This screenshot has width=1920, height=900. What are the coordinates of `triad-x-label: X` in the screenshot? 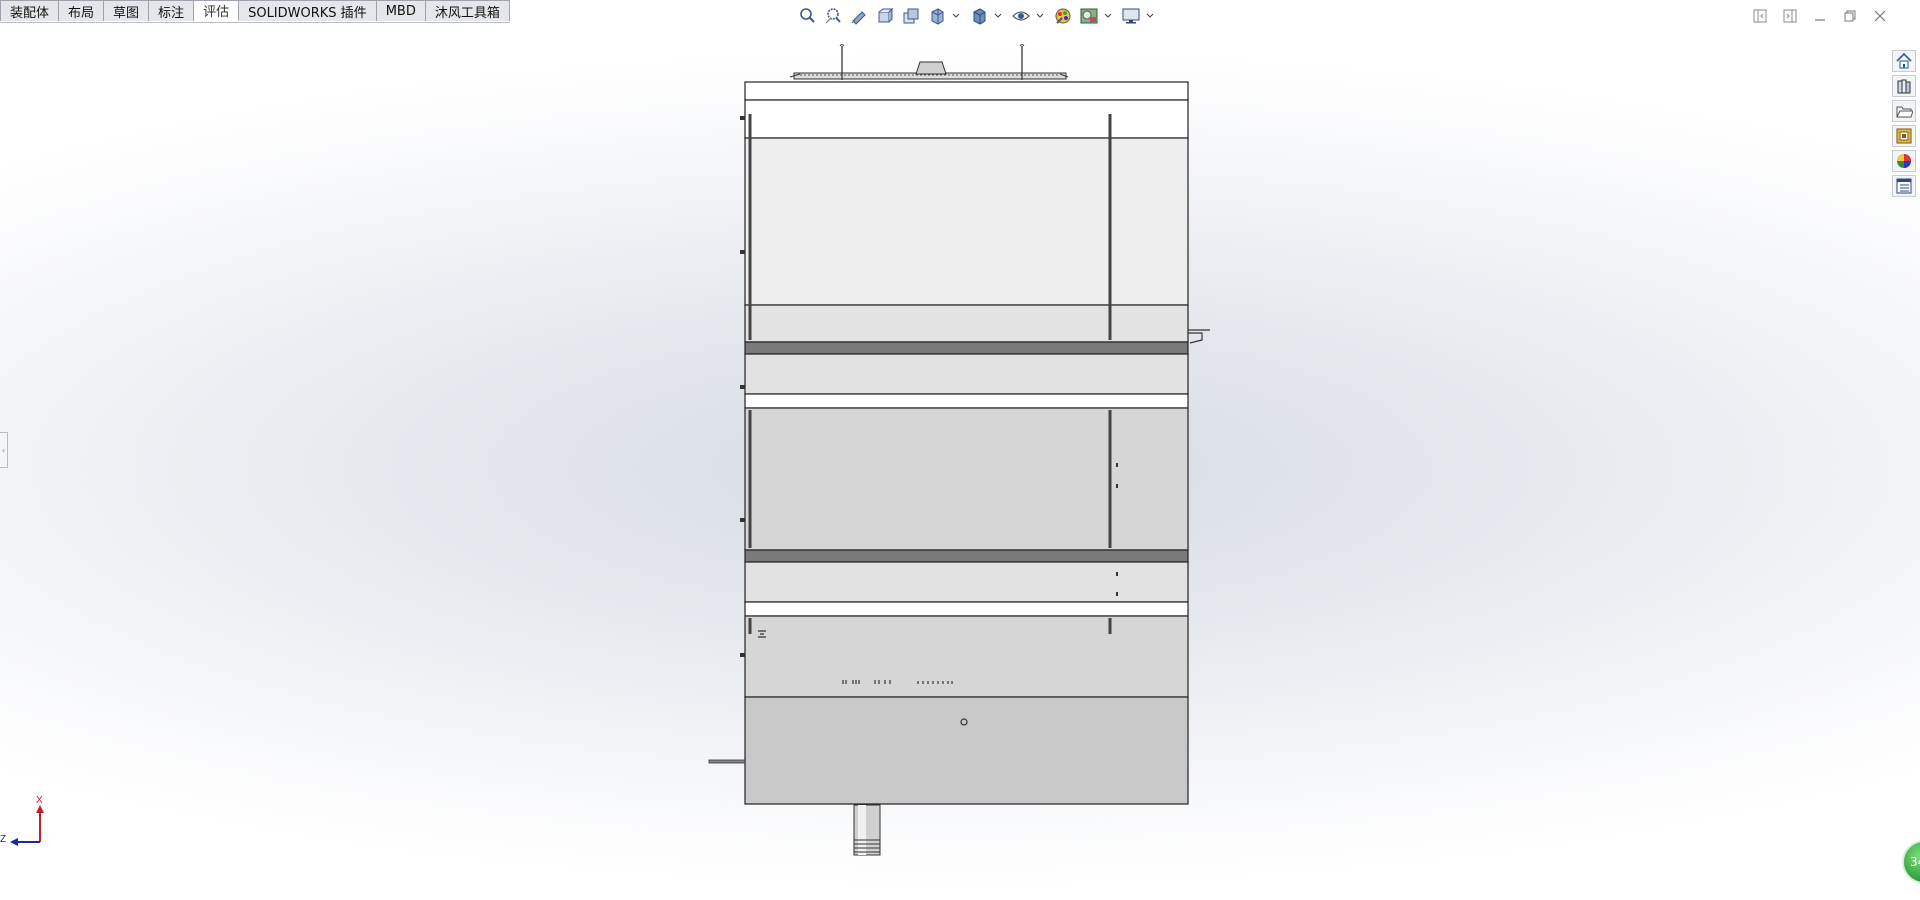 It's located at (39, 800).